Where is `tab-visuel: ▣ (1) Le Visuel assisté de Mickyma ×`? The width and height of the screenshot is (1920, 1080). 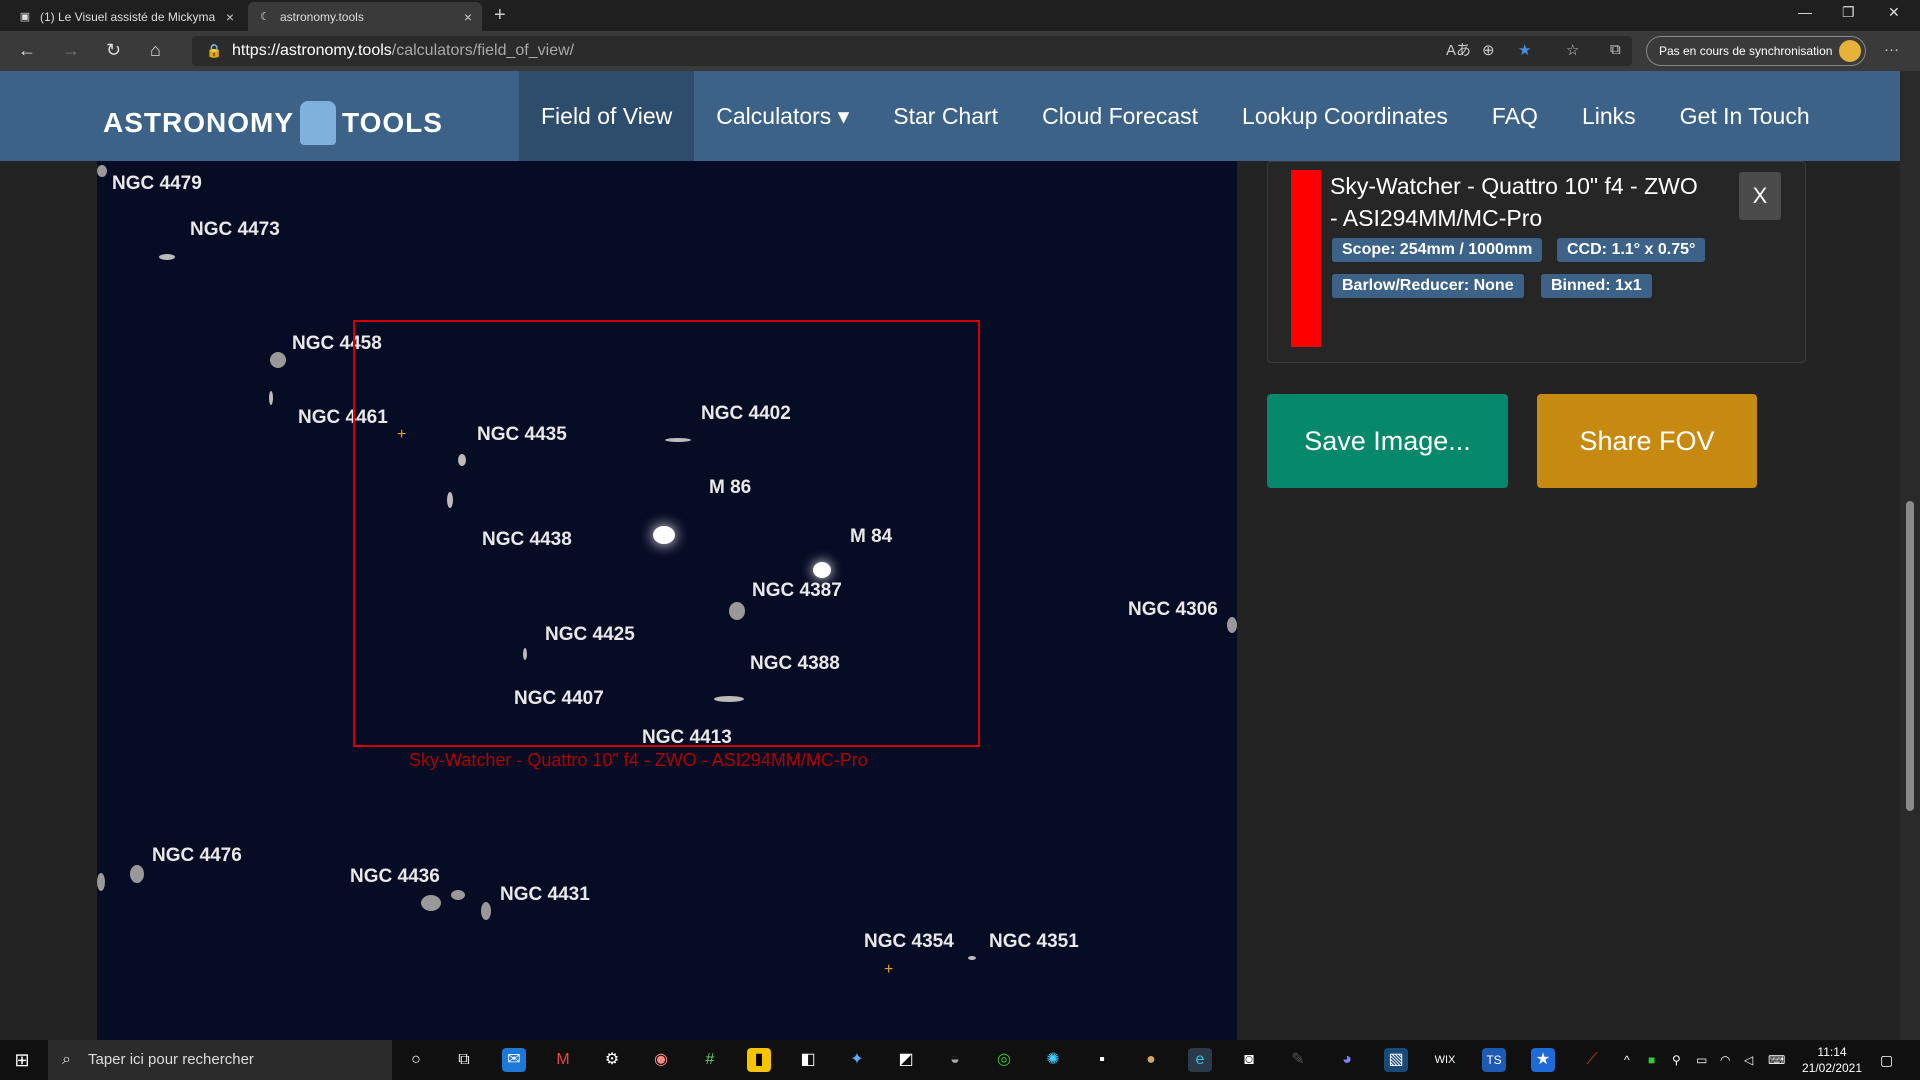
tab-visuel: ▣ (1) Le Visuel assisté de Mickyma × is located at coordinates (126, 16).